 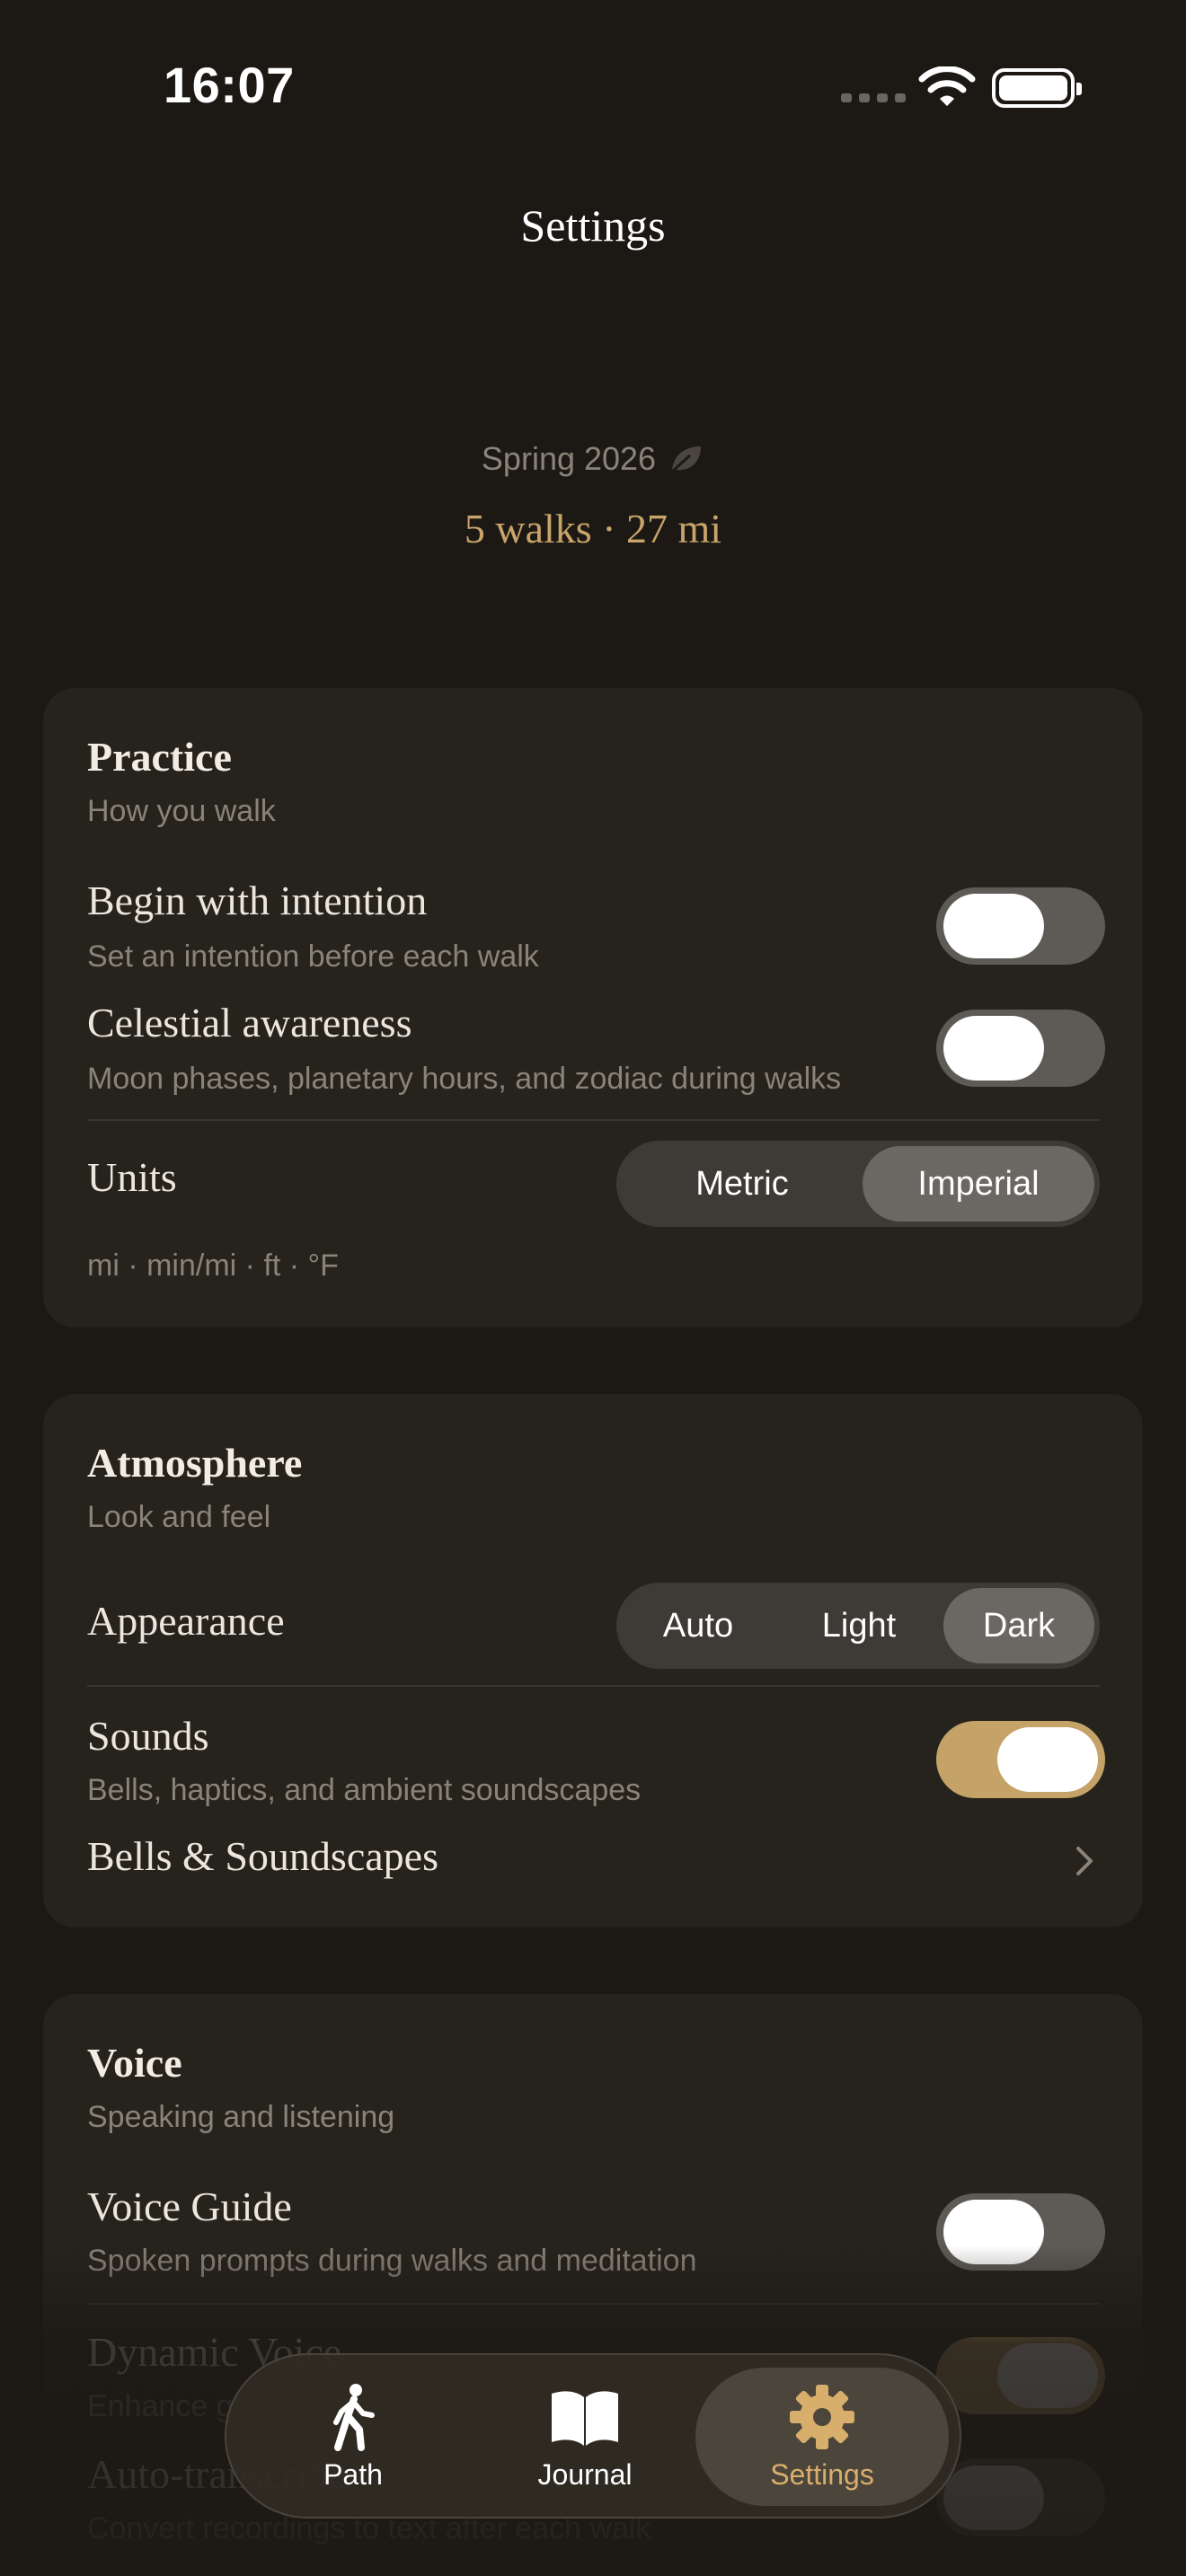 What do you see at coordinates (585, 2474) in the screenshot?
I see `tab-label-journal: Journal` at bounding box center [585, 2474].